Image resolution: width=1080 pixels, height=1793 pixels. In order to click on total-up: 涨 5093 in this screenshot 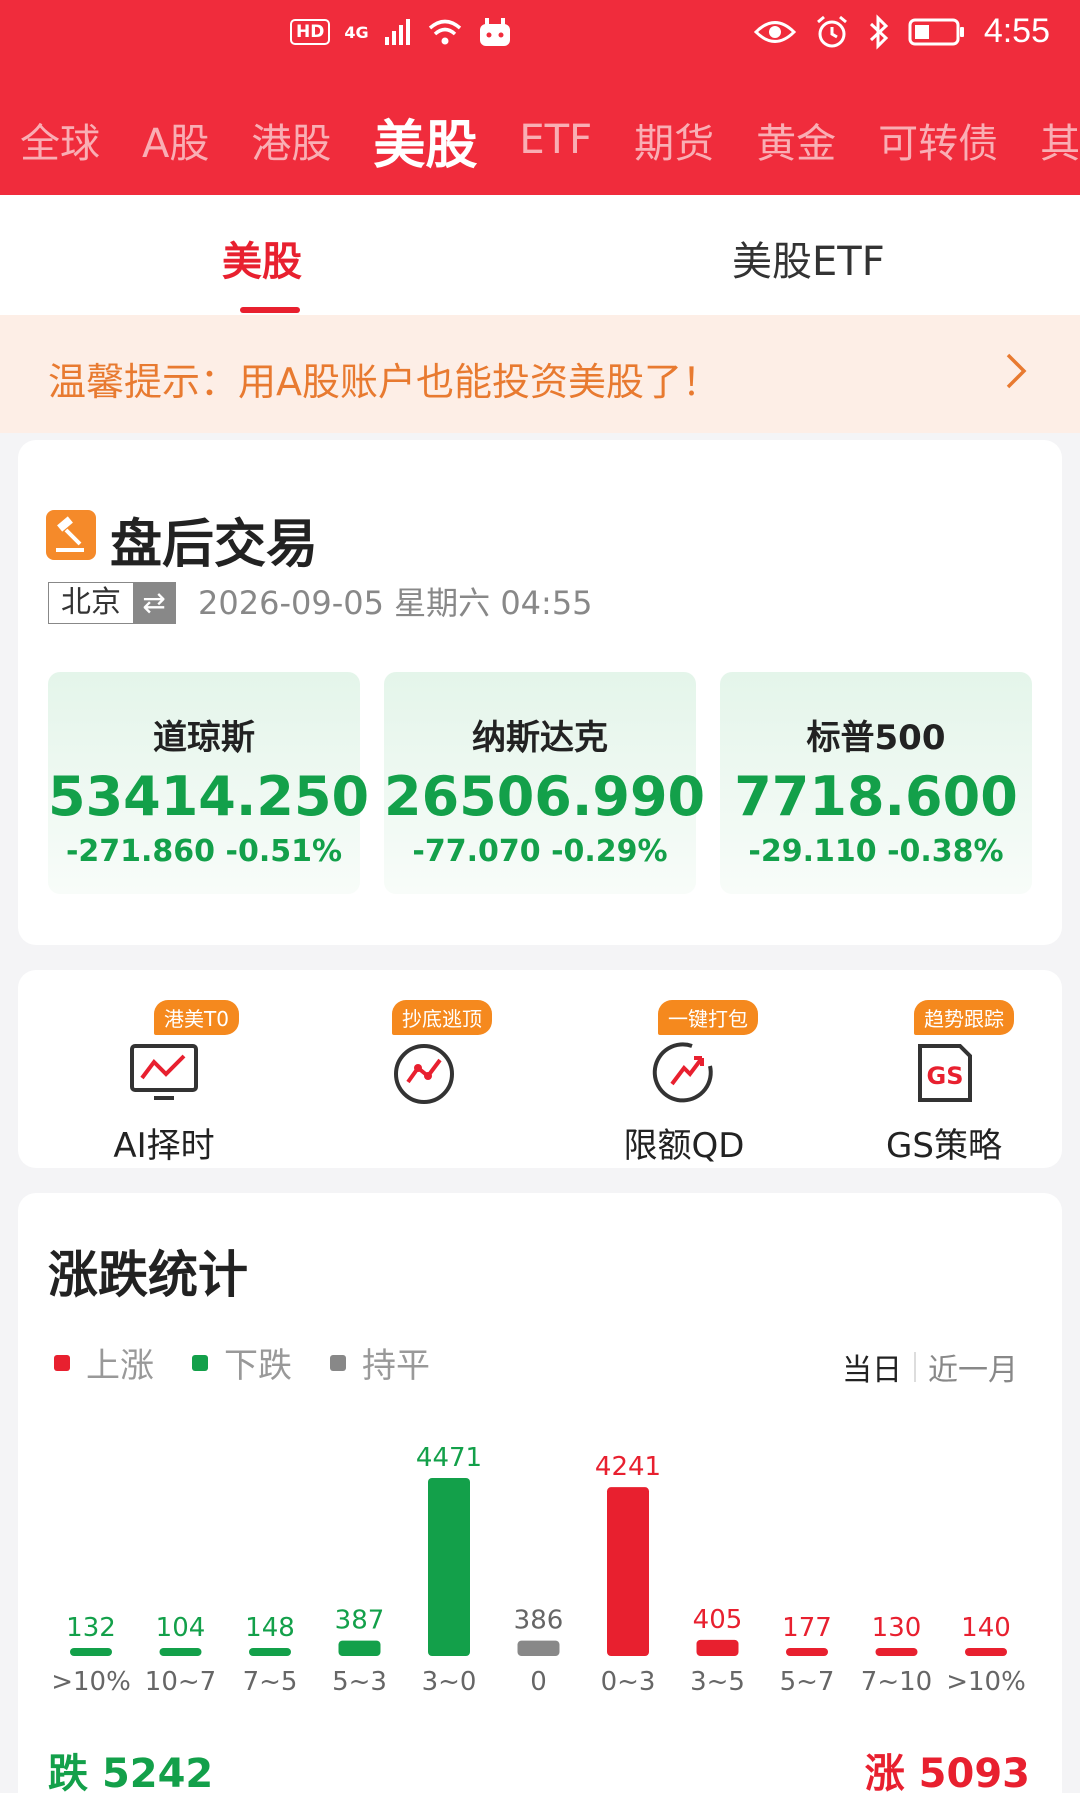, I will do `click(947, 1767)`.